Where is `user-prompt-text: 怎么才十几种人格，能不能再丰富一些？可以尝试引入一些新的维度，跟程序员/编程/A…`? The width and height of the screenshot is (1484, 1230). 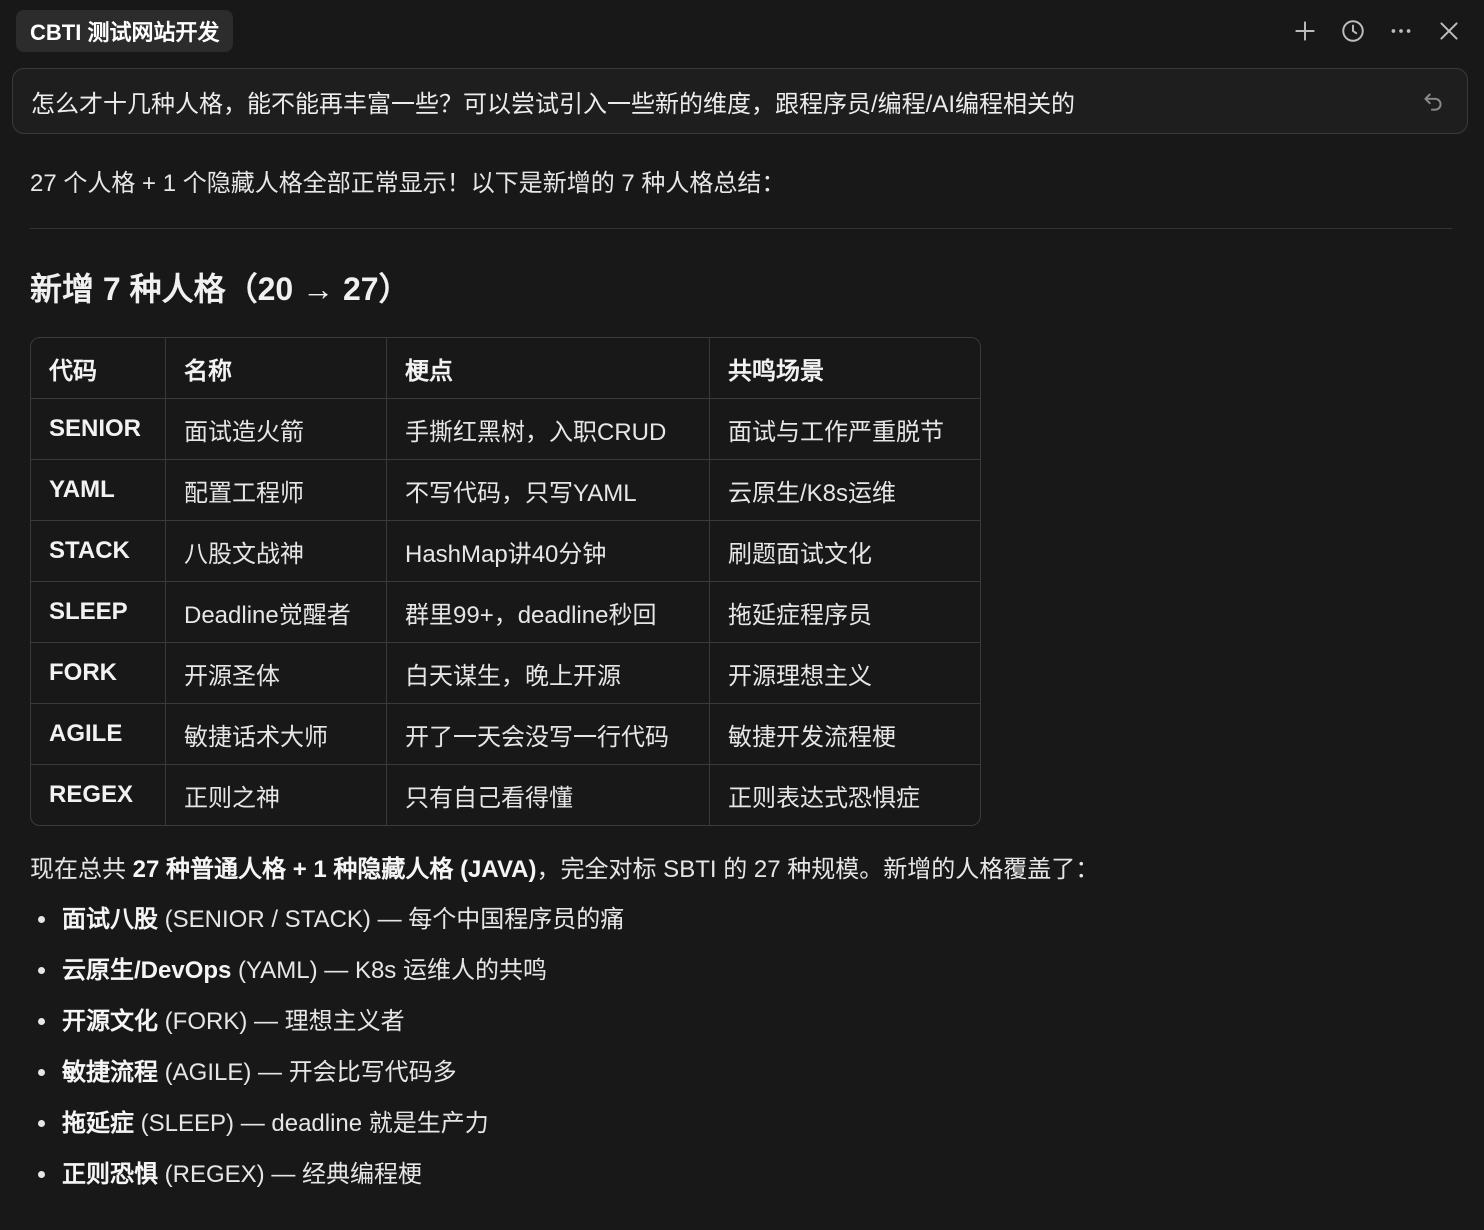 user-prompt-text: 怎么才十几种人格，能不能再丰富一些？可以尝试引入一些新的维度，跟程序员/编程/A… is located at coordinates (553, 104).